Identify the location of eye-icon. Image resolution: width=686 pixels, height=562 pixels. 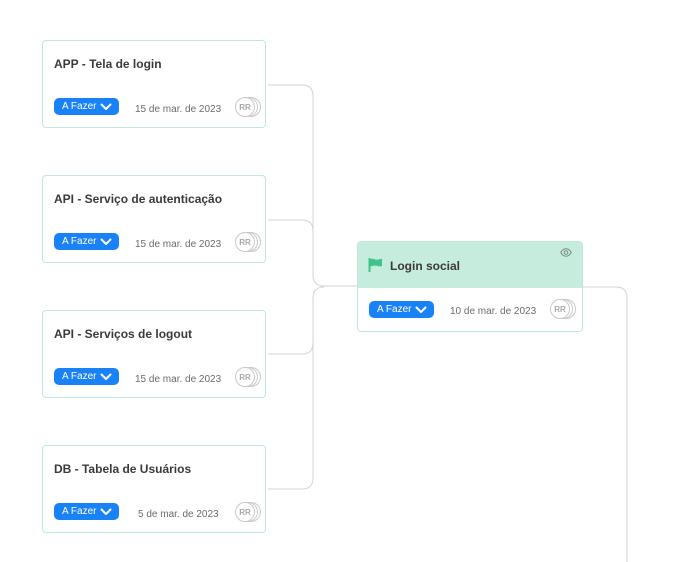
(566, 252).